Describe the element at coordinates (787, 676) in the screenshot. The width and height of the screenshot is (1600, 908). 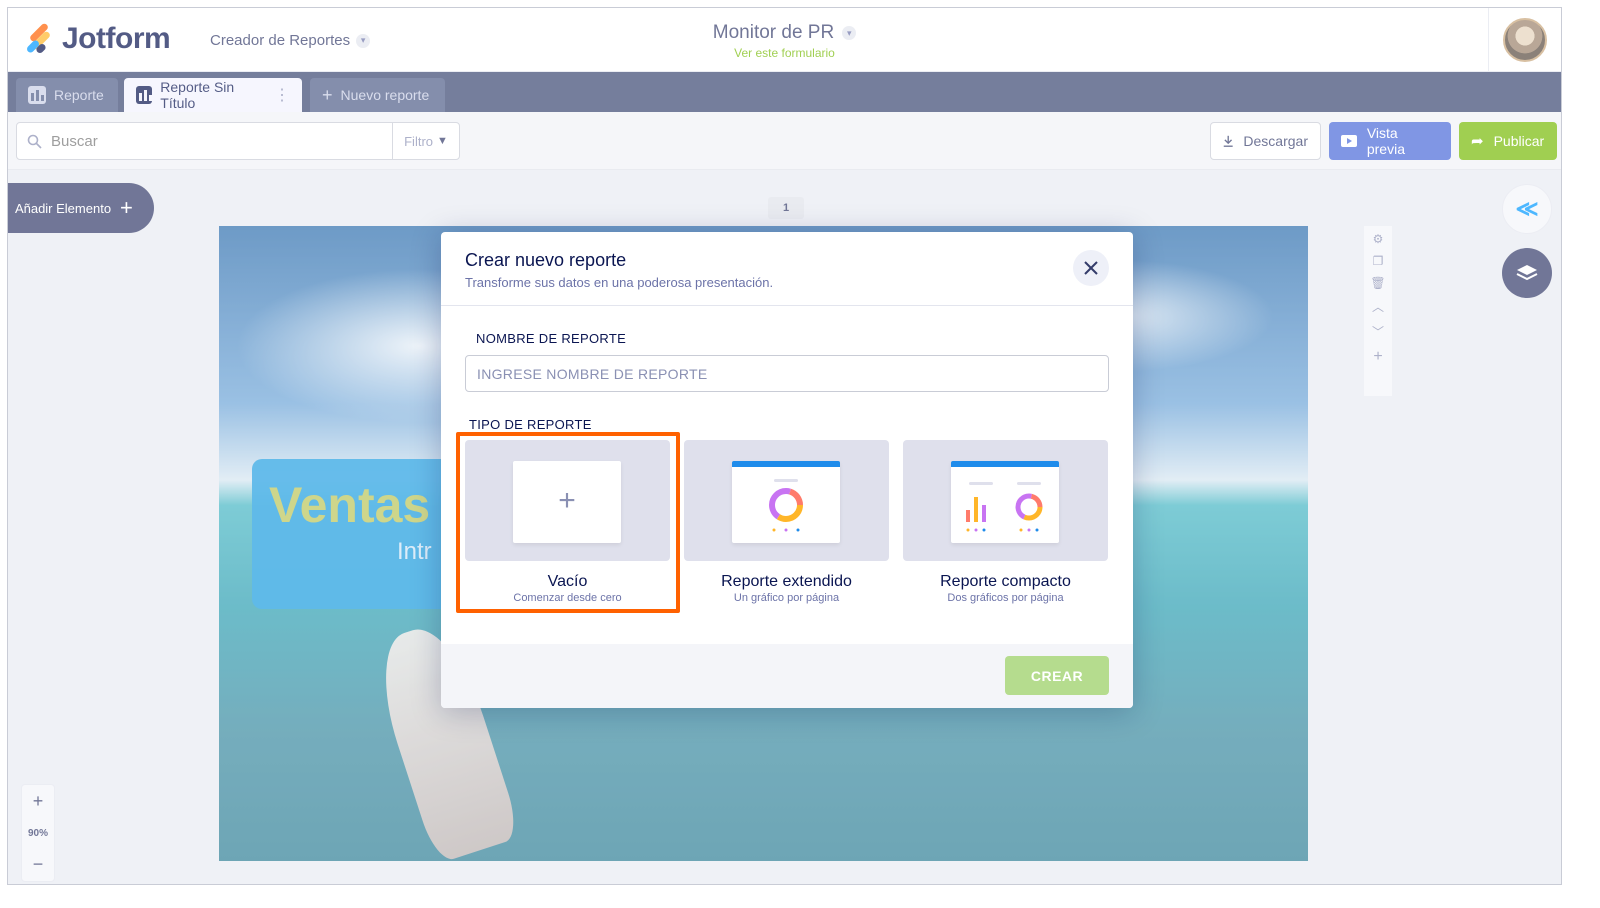
I see `modal-footer: CREAR` at that location.